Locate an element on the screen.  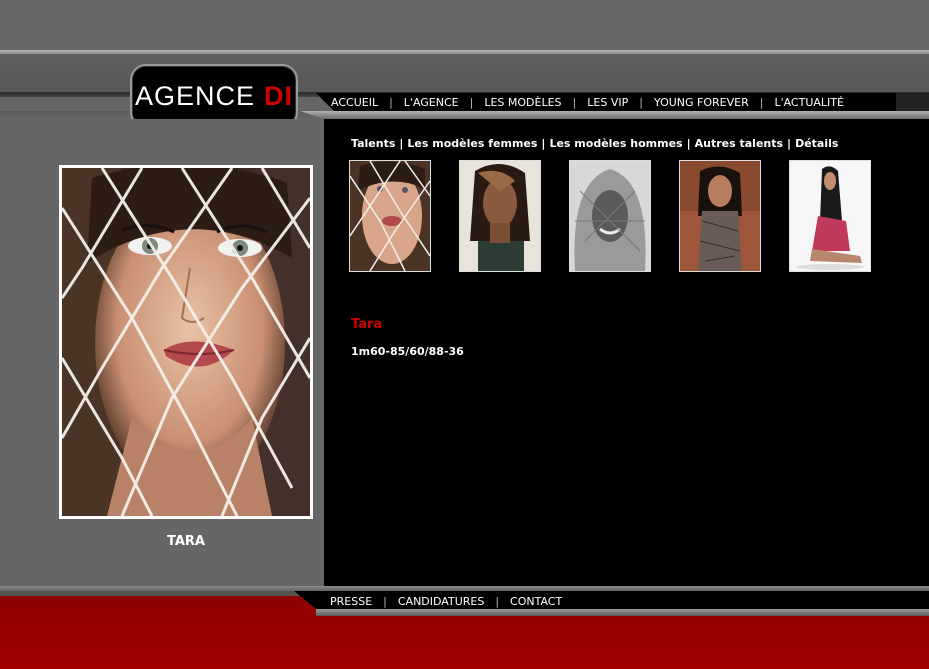
logo-accent: DI is located at coordinates (279, 95).